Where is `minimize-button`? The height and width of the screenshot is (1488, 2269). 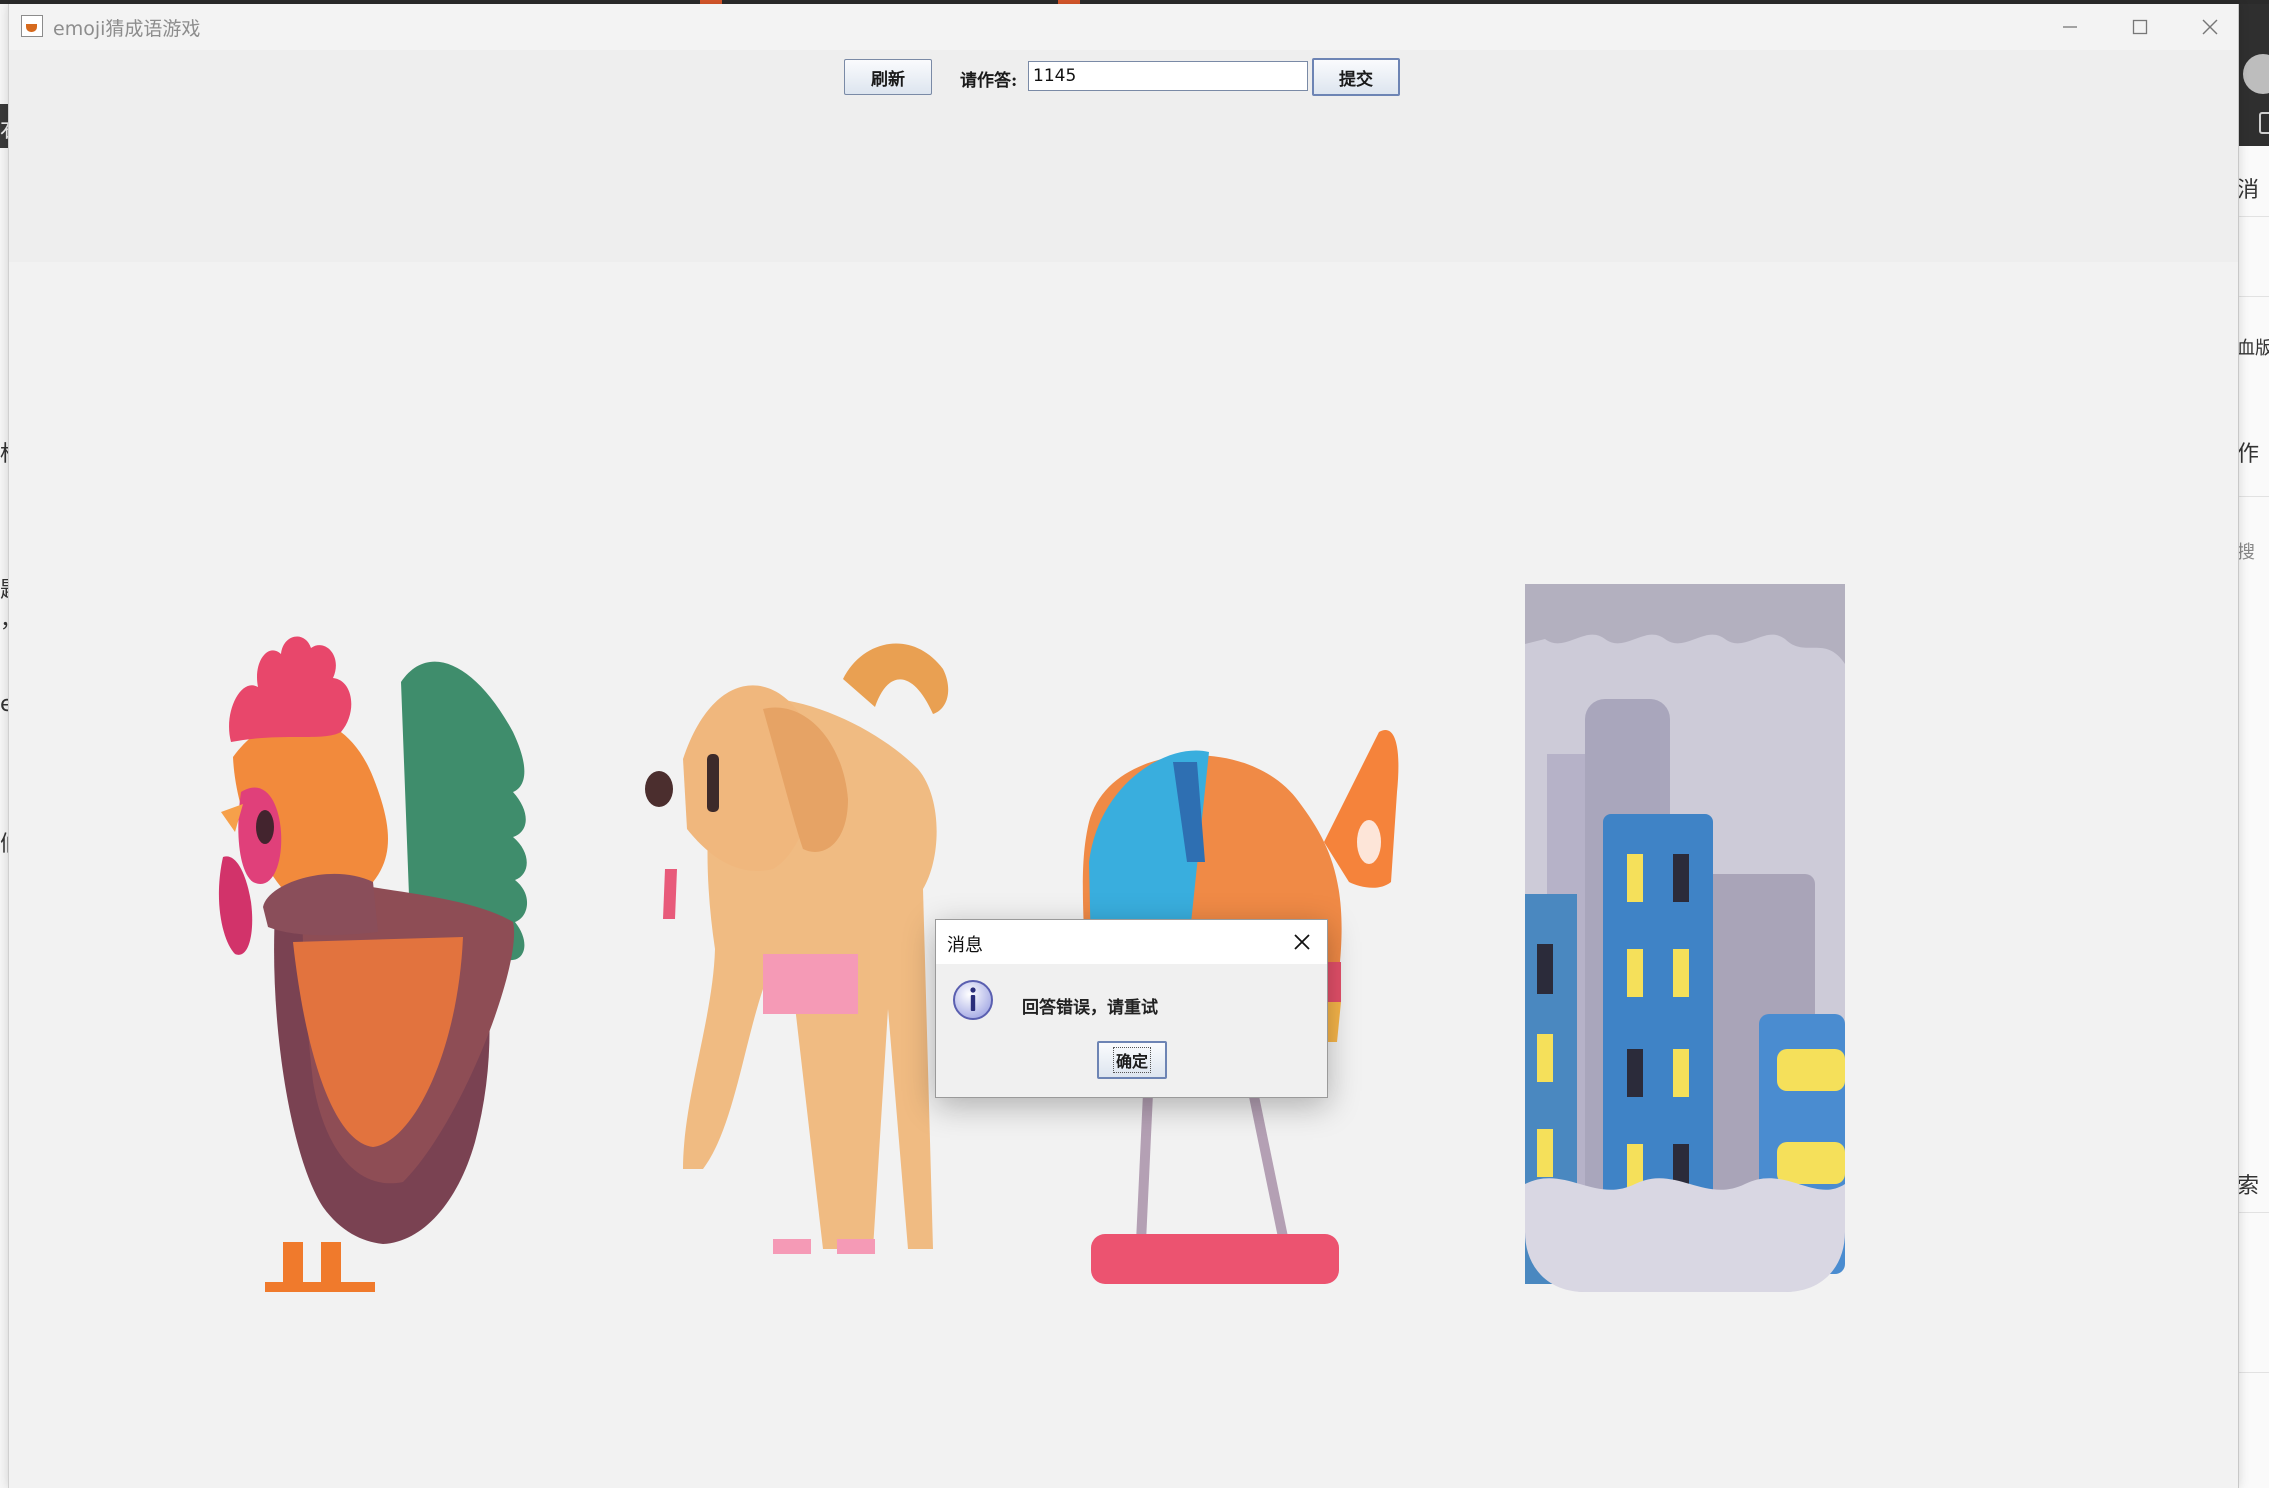
minimize-button is located at coordinates (2070, 27).